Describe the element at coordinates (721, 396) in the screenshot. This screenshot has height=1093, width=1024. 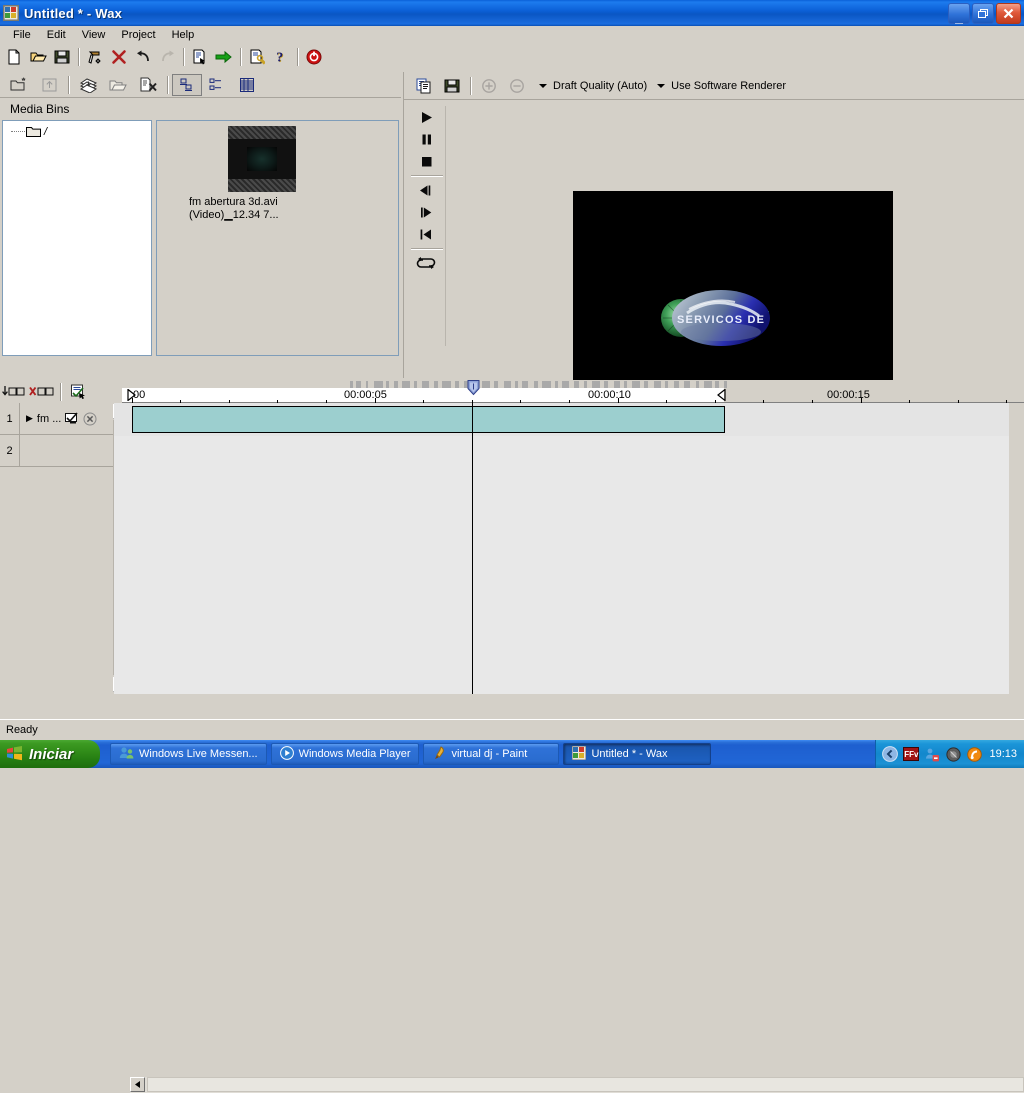
I see `ruler-out-marker-icon` at that location.